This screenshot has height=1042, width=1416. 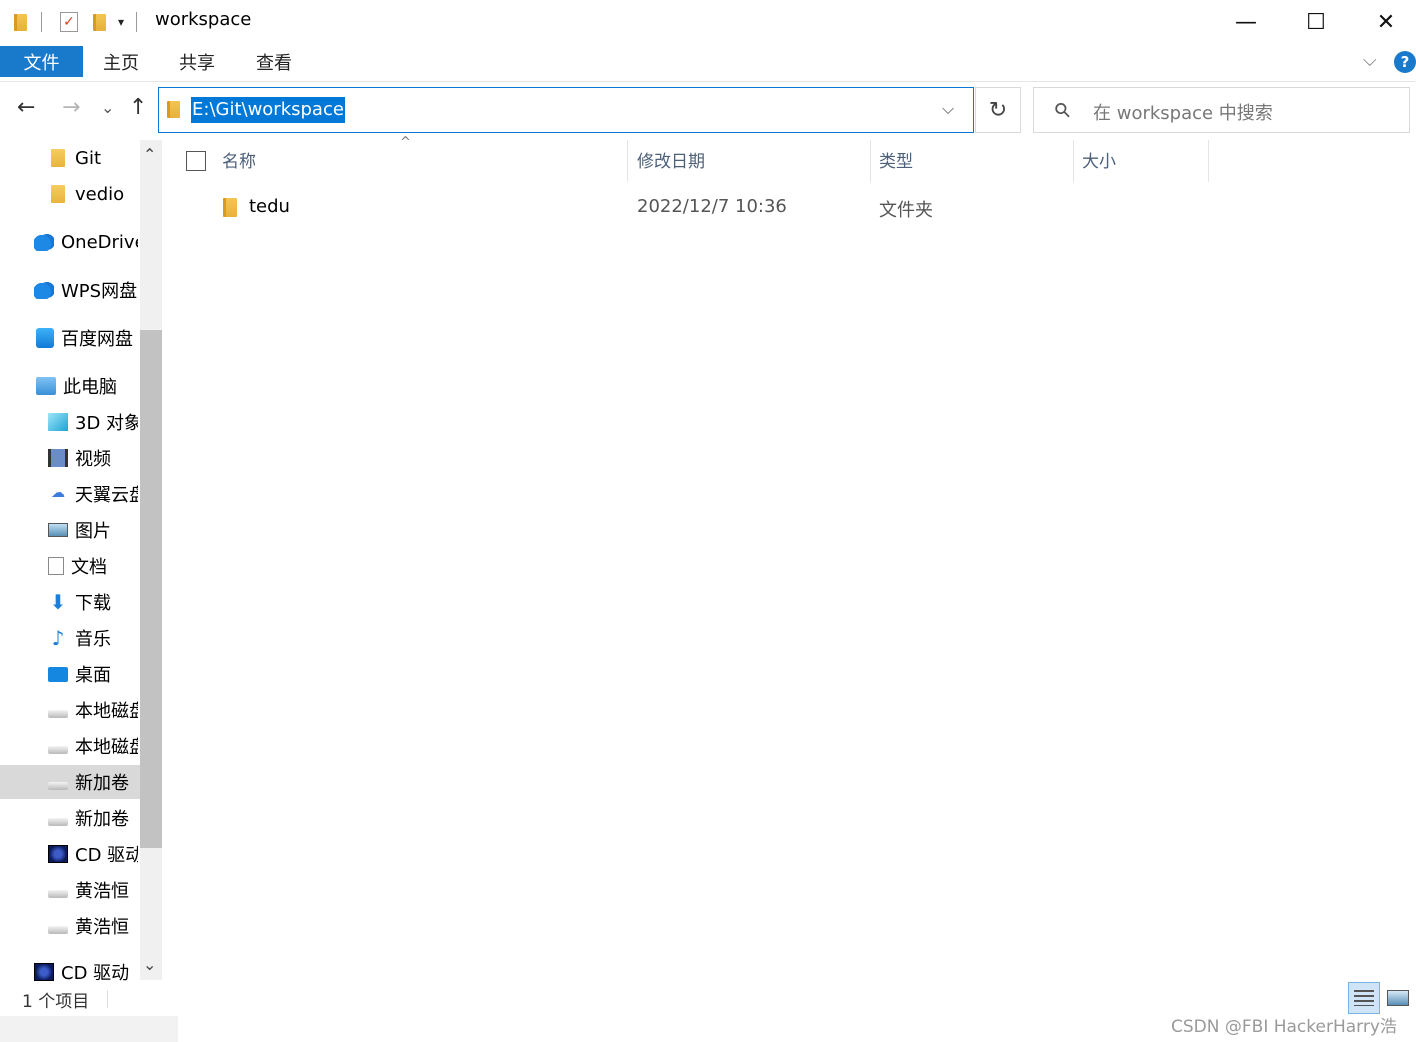 I want to click on large-icons-view-button, so click(x=1398, y=998).